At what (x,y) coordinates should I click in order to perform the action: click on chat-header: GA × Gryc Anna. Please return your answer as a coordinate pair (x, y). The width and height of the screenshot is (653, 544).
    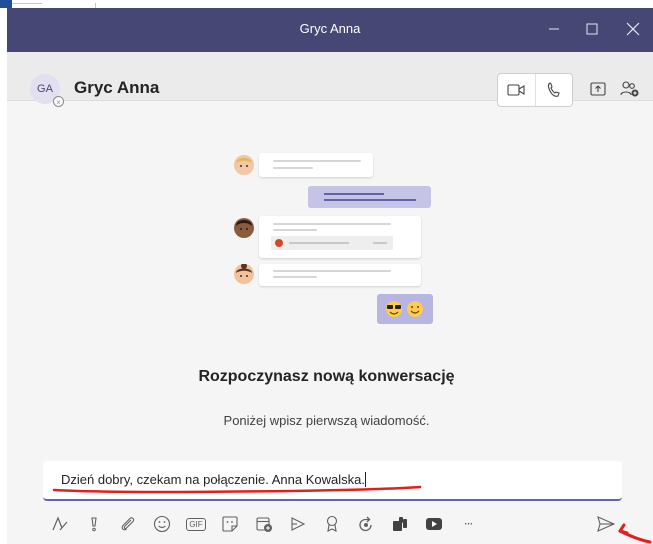
    Looking at the image, I should click on (330, 79).